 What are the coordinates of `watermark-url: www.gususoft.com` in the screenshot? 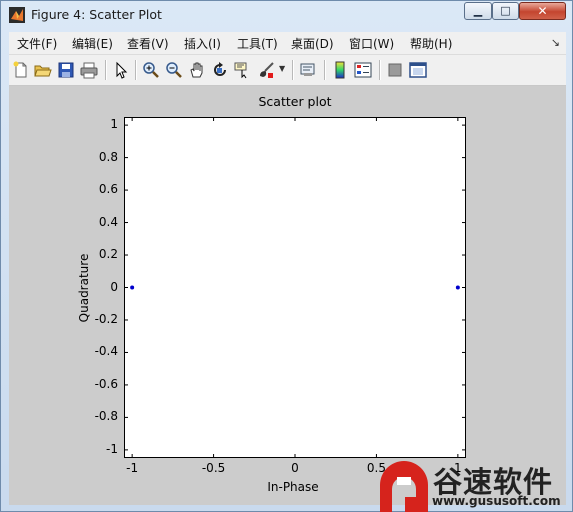 It's located at (496, 501).